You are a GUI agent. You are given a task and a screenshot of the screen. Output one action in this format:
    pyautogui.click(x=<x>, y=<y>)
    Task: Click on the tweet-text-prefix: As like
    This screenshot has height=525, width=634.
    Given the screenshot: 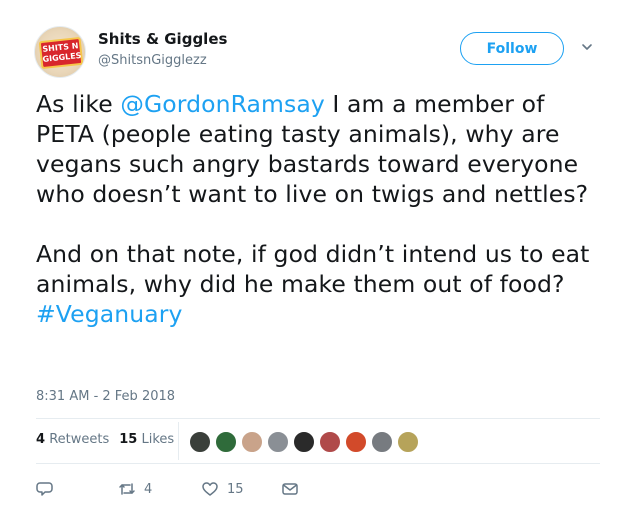 What is the action you would take?
    pyautogui.click(x=78, y=104)
    